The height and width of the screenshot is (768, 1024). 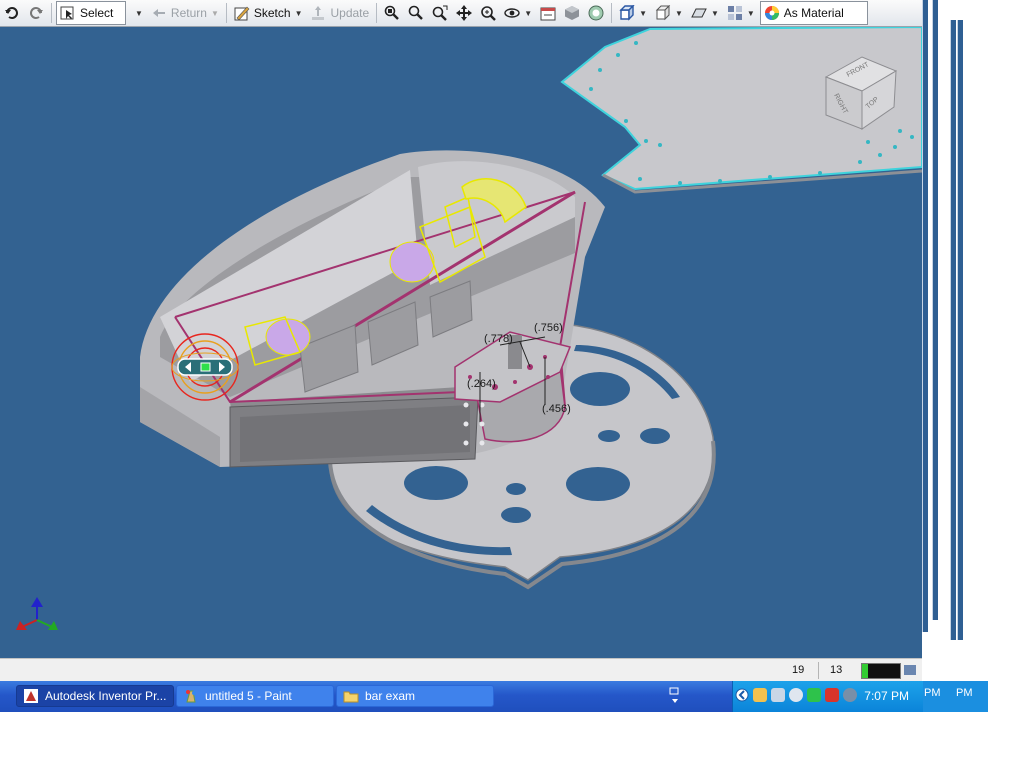 I want to click on shaded-cube-icon, so click(x=572, y=13).